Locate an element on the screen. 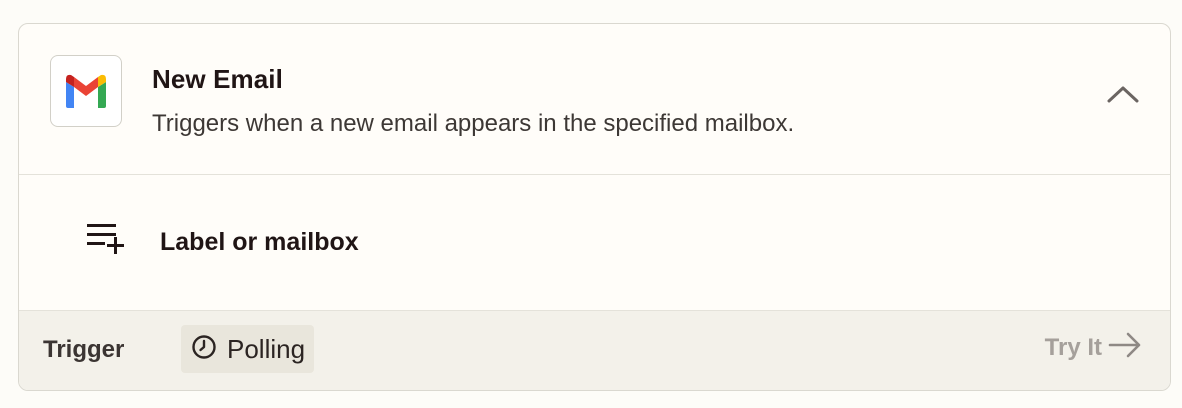  add-list-icon is located at coordinates (106, 239).